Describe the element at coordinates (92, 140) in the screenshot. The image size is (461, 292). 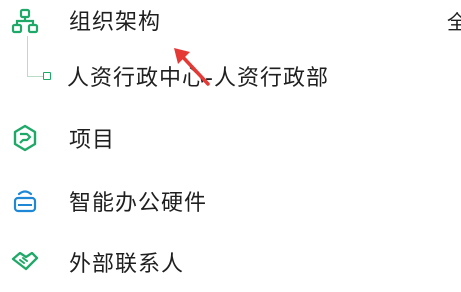
I see `projects-label: 项目` at that location.